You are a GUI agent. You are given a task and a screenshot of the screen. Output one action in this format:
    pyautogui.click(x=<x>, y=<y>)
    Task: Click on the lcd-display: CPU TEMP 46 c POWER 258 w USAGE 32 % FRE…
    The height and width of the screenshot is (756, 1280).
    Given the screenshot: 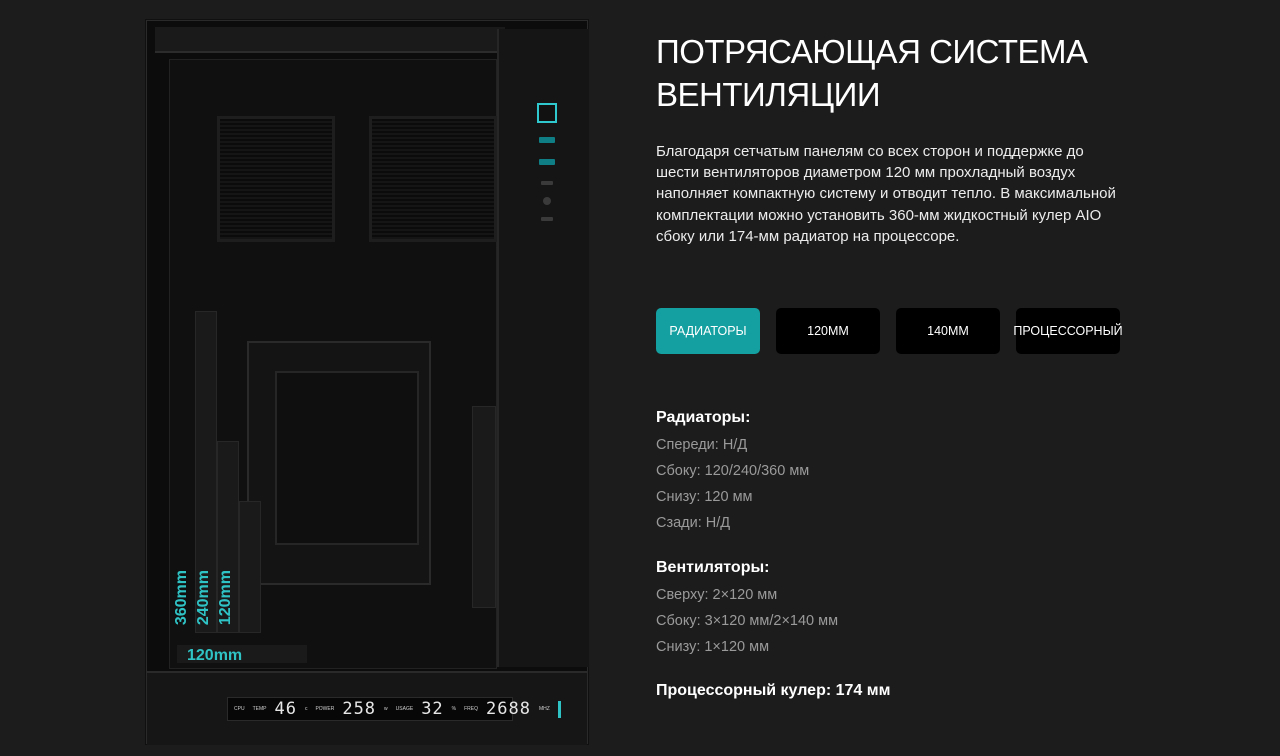 What is the action you would take?
    pyautogui.click(x=394, y=709)
    